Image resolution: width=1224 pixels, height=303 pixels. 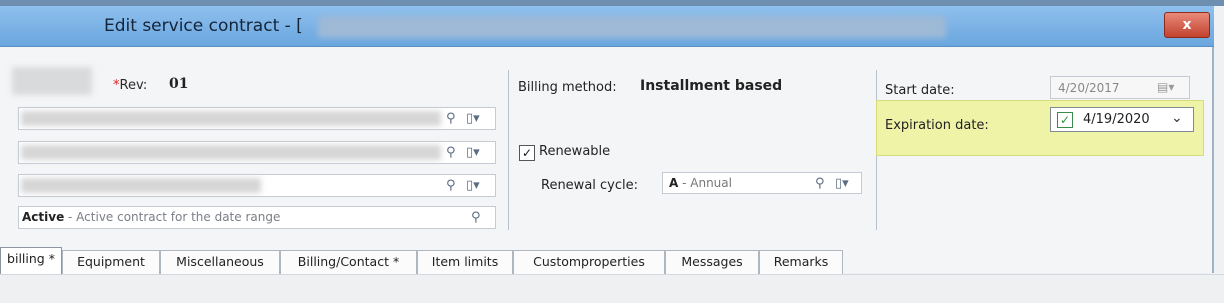 I want to click on chevron-down-icon: ⌄, so click(x=1177, y=118).